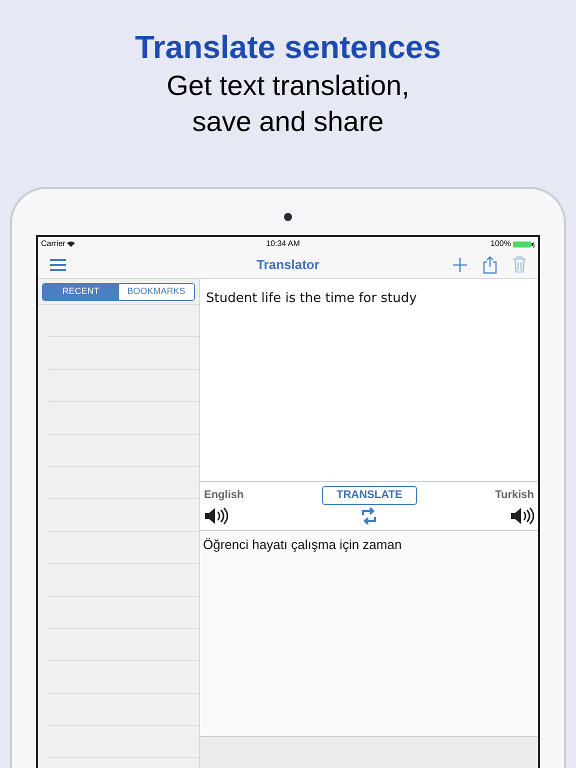 The width and height of the screenshot is (576, 768). Describe the element at coordinates (53, 244) in the screenshot. I see `carrier-label: Carrier` at that location.